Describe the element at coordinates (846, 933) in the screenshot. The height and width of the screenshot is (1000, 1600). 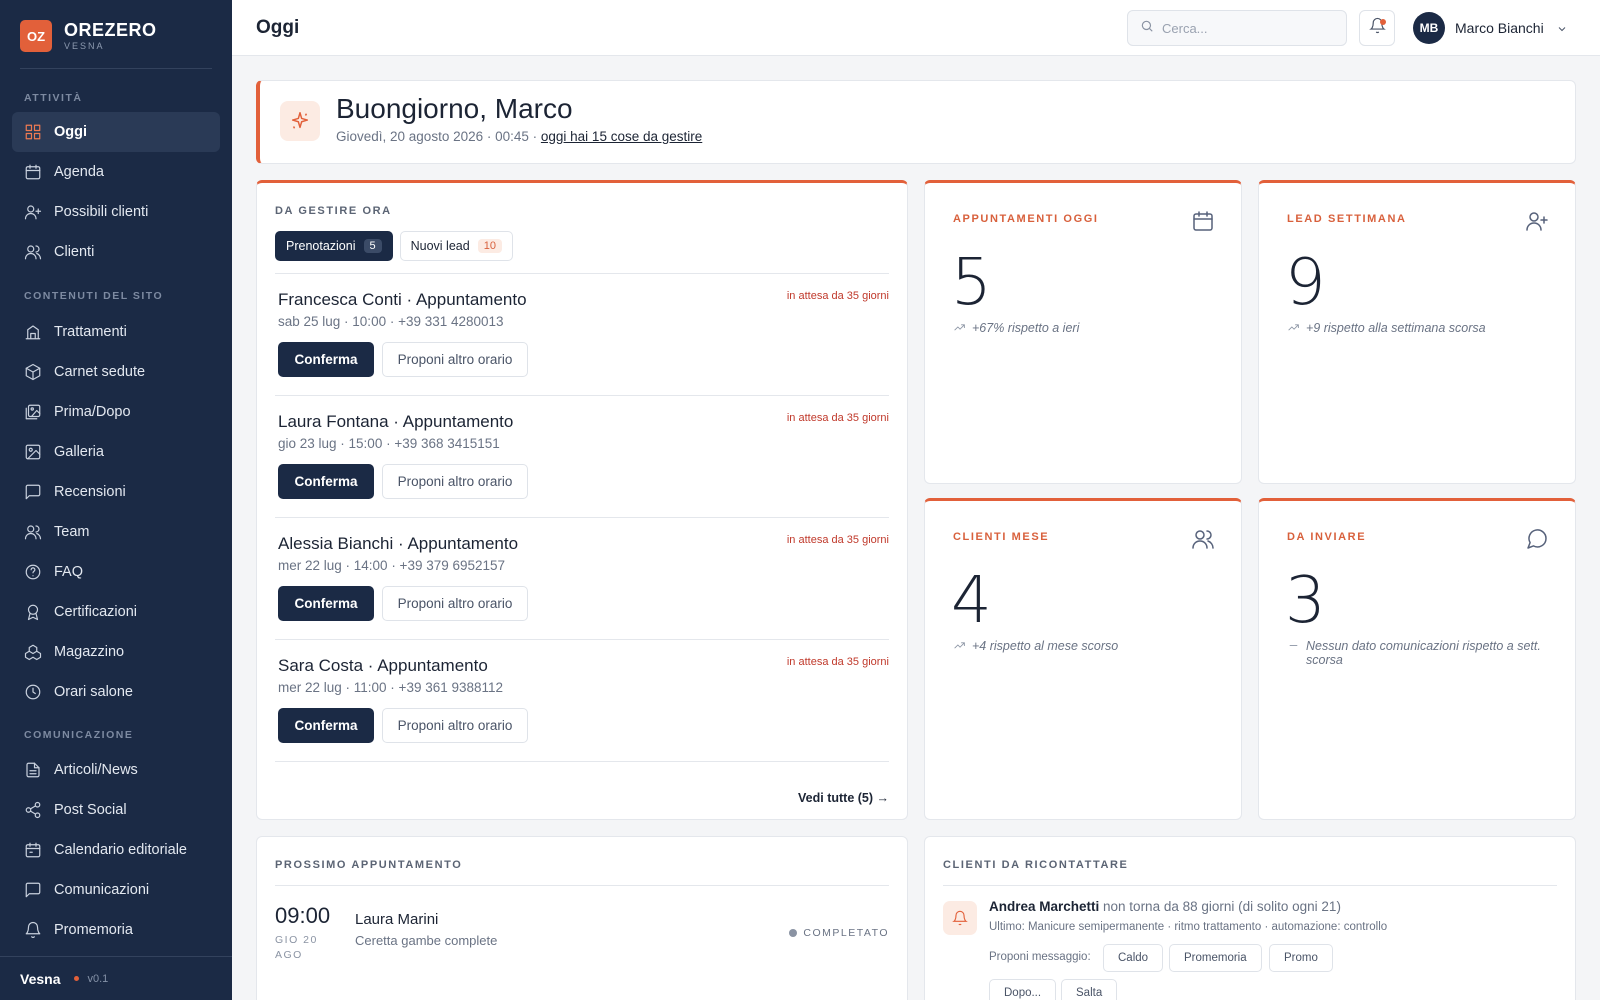
I see `status-label: COMPLETATO` at that location.